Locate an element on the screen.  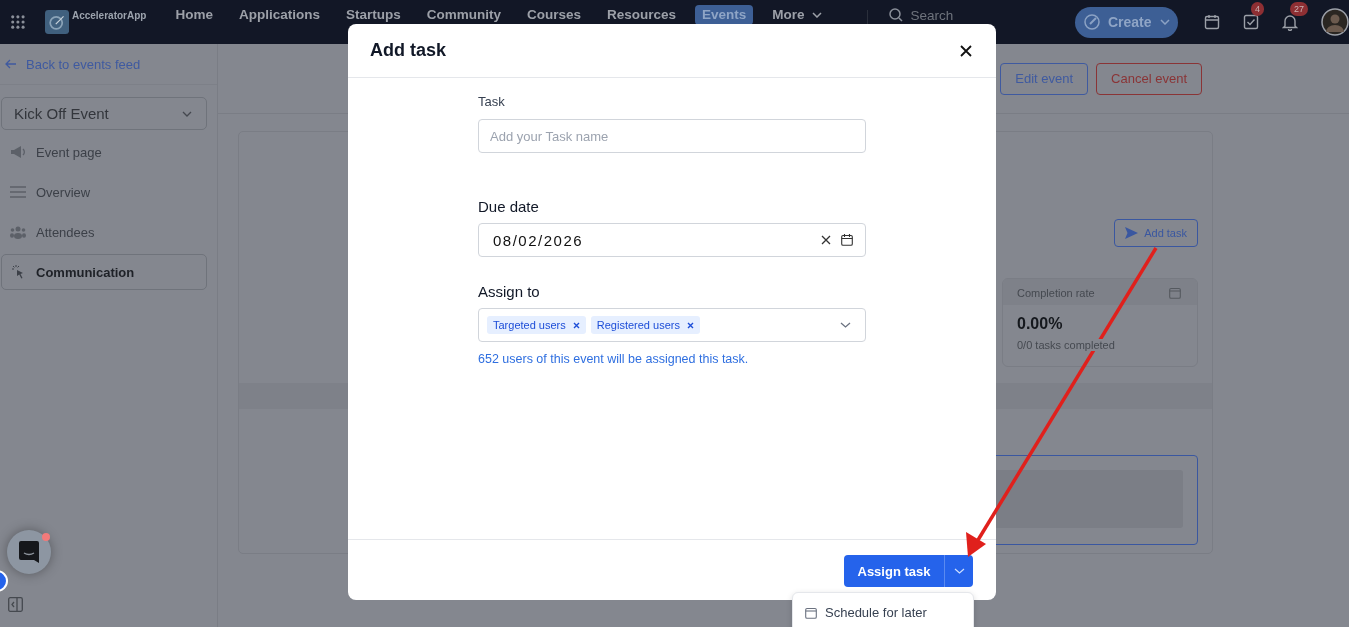
search-icon is located at coordinates (896, 15).